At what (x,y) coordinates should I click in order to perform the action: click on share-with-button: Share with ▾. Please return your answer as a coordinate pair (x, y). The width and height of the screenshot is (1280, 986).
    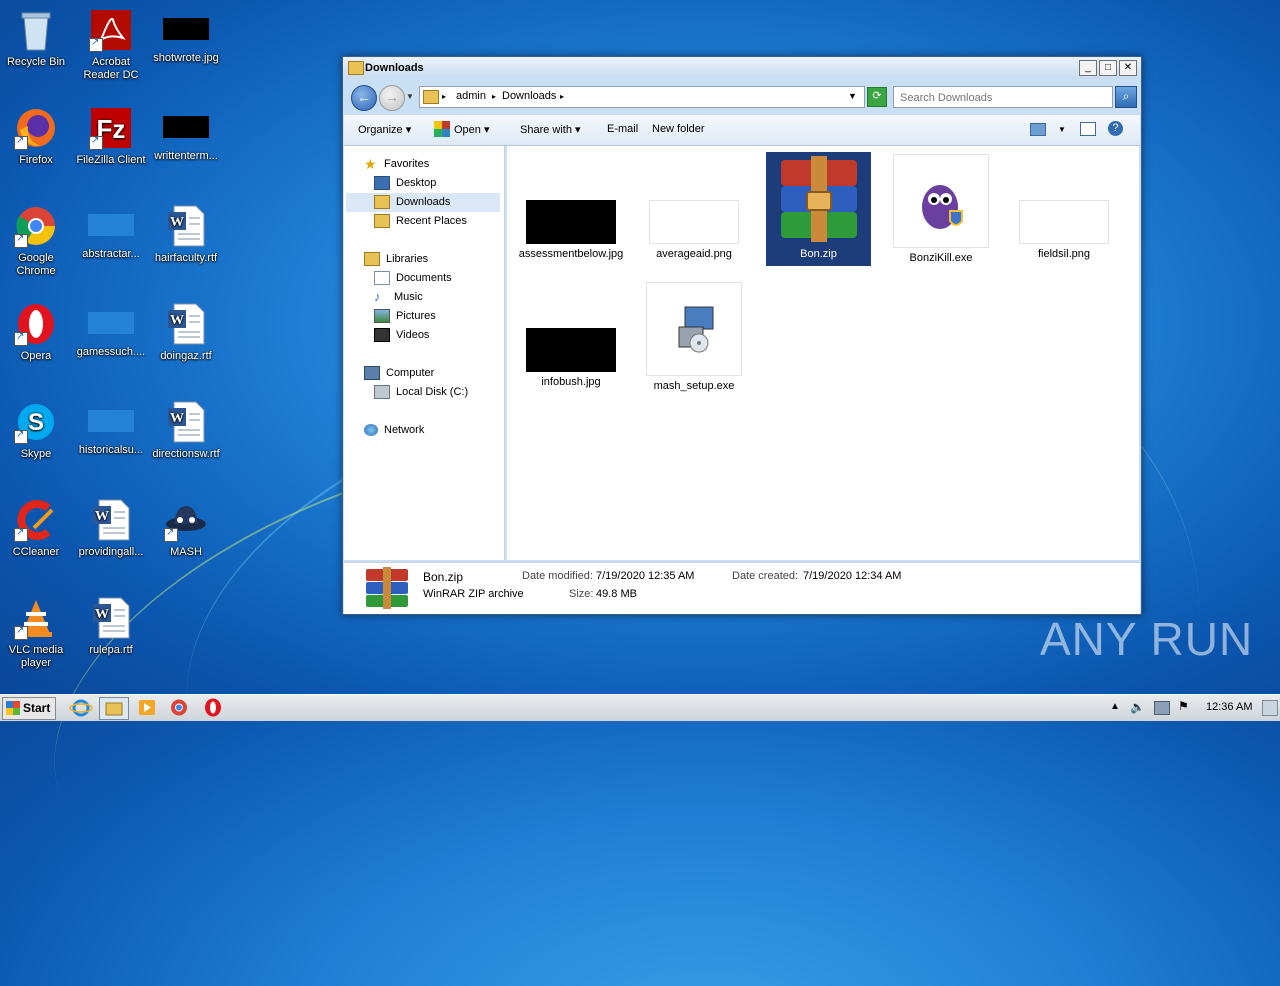
    Looking at the image, I should click on (550, 129).